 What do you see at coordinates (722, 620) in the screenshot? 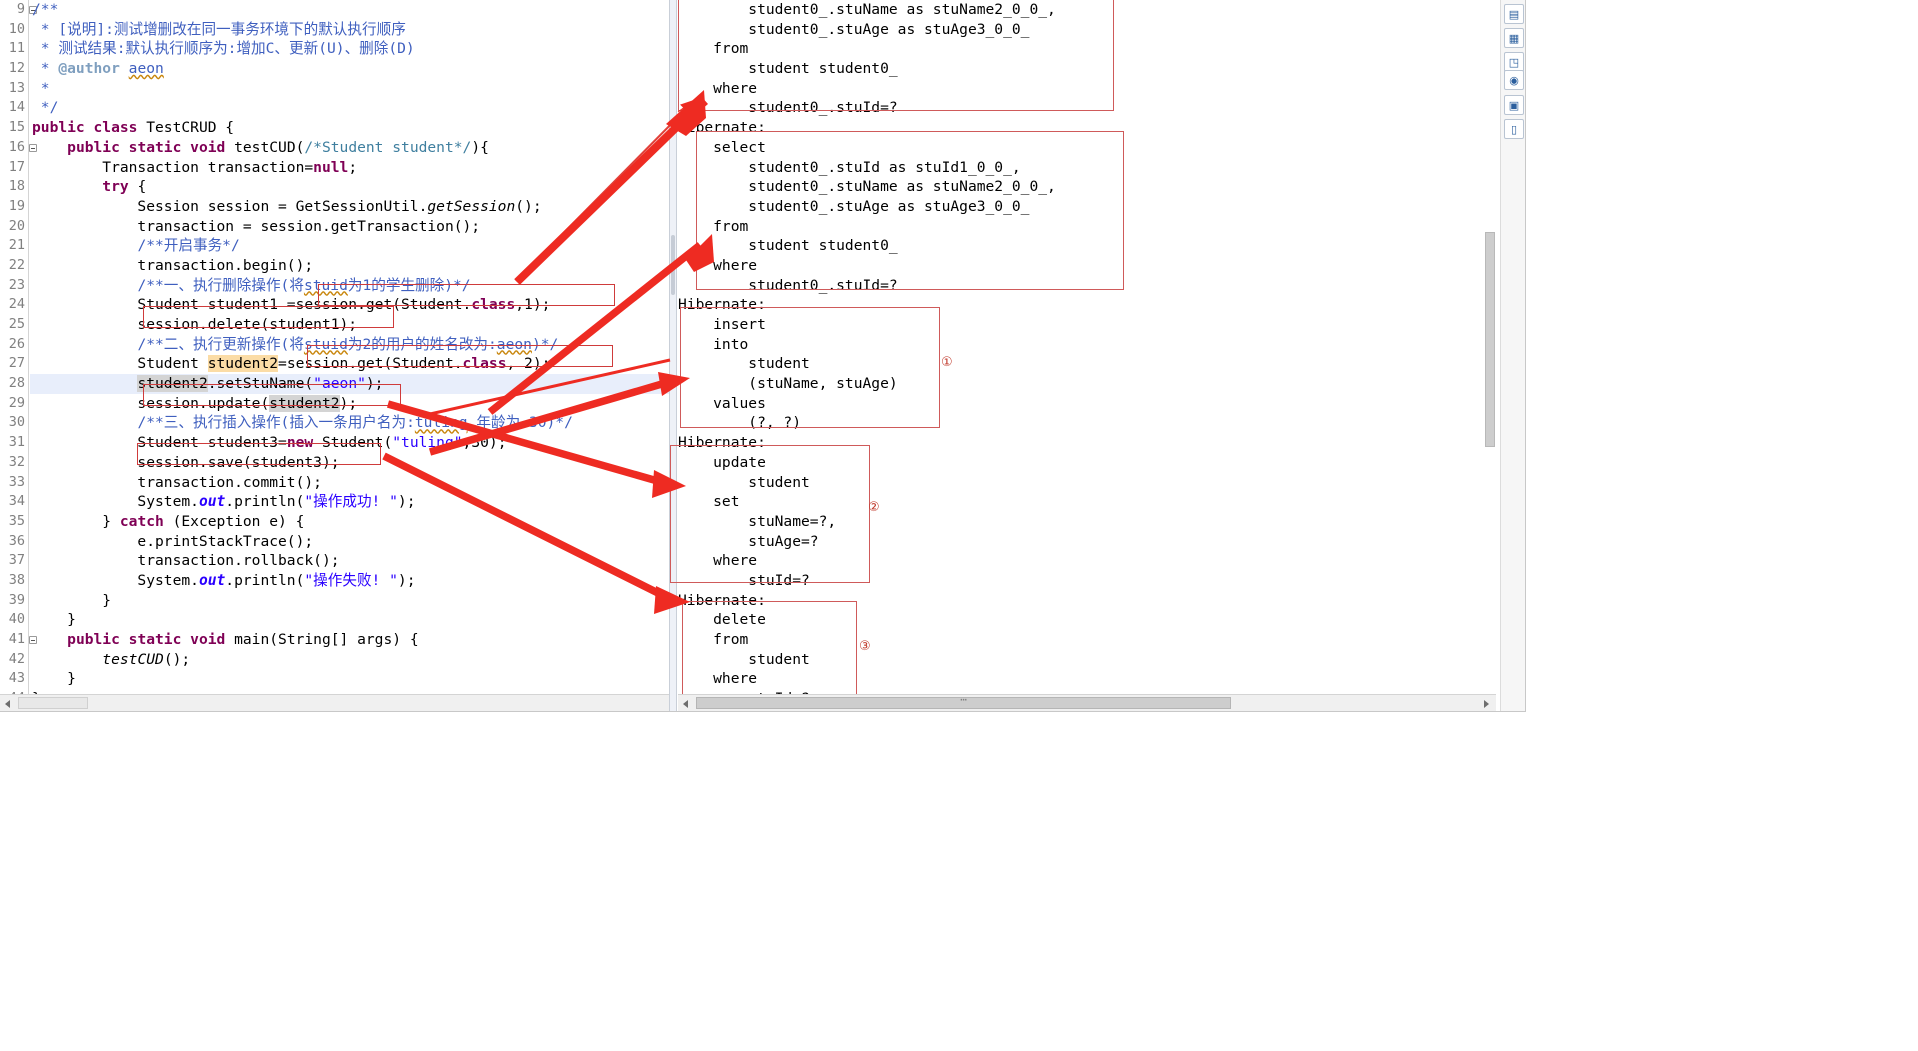
I see `console-line: delete` at bounding box center [722, 620].